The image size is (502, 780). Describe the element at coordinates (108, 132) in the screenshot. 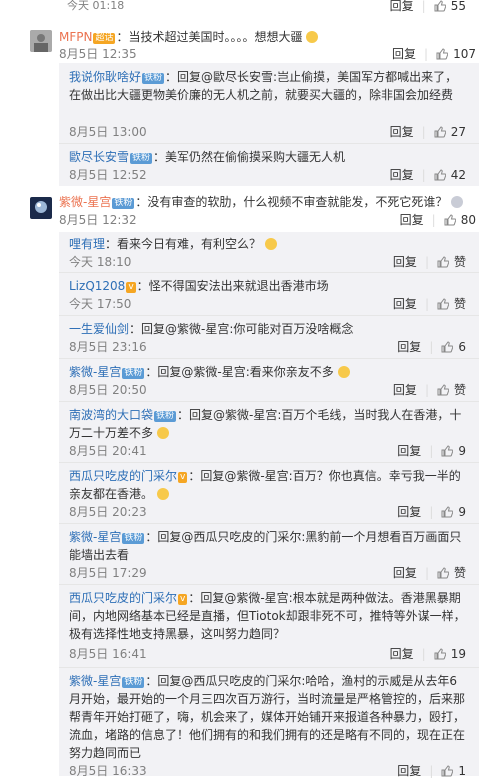

I see `reply-time: 8月5日 13:00` at that location.